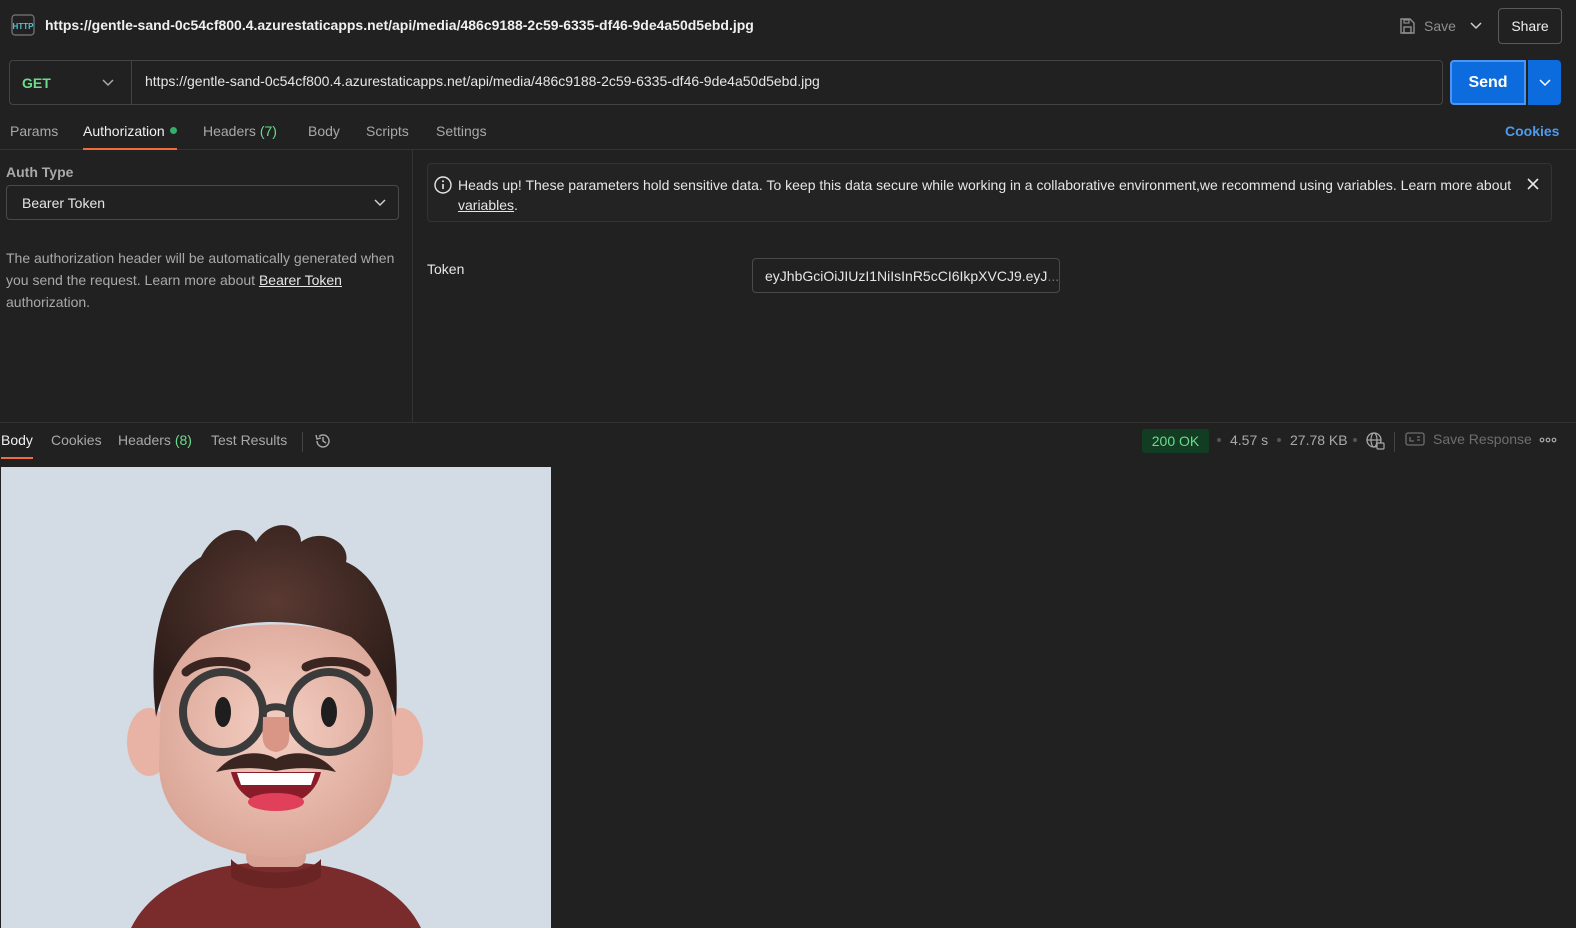 Image resolution: width=1576 pixels, height=928 pixels. Describe the element at coordinates (323, 441) in the screenshot. I see `history-icon` at that location.